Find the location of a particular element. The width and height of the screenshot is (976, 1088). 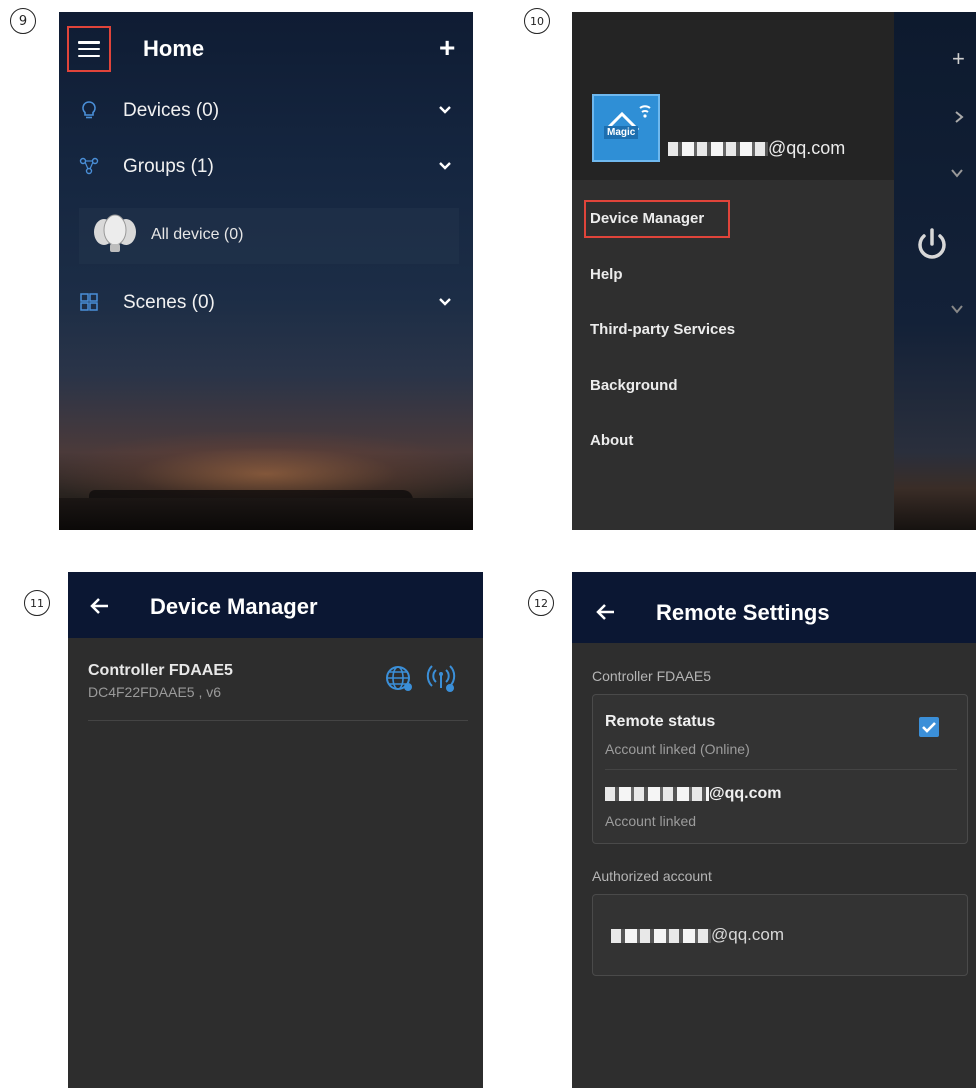

account-email: @qq.com is located at coordinates (756, 148).